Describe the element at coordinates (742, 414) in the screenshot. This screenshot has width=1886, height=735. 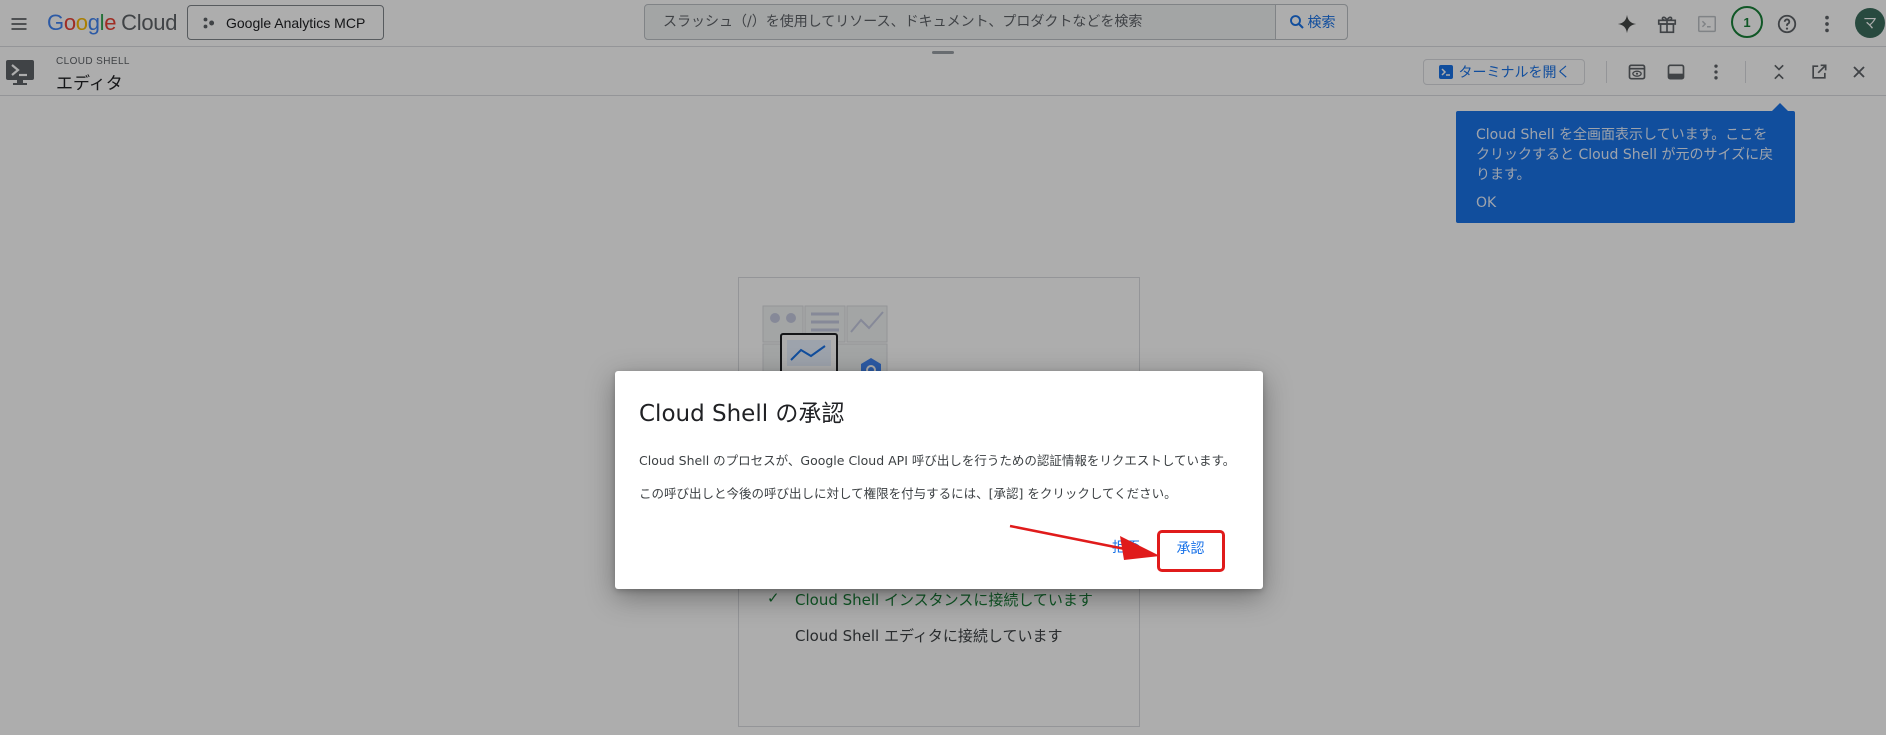
I see `dialog-title: Cloud Shell の承認` at that location.